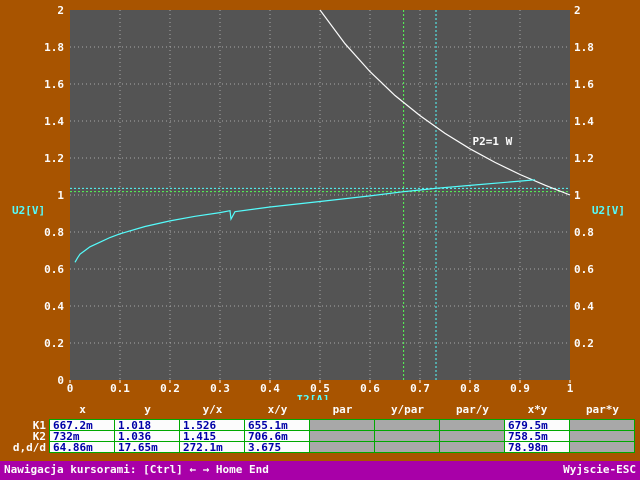 This screenshot has height=480, width=640. Describe the element at coordinates (277, 447) in the screenshot. I see `table-cell: 3.675` at that location.